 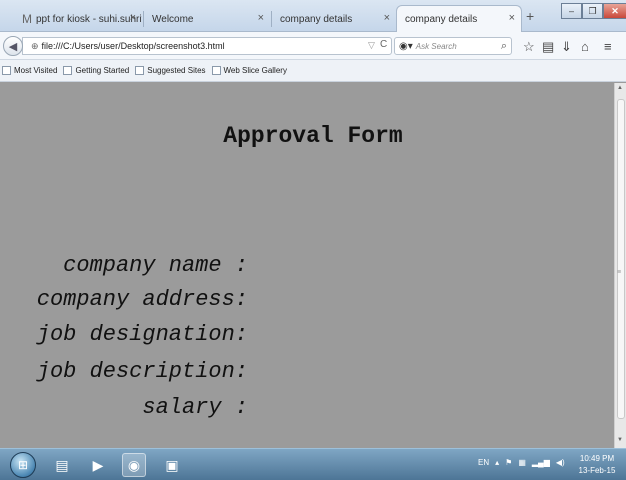 What do you see at coordinates (371, 45) in the screenshot?
I see `url-dropdown-icon: ▽` at bounding box center [371, 45].